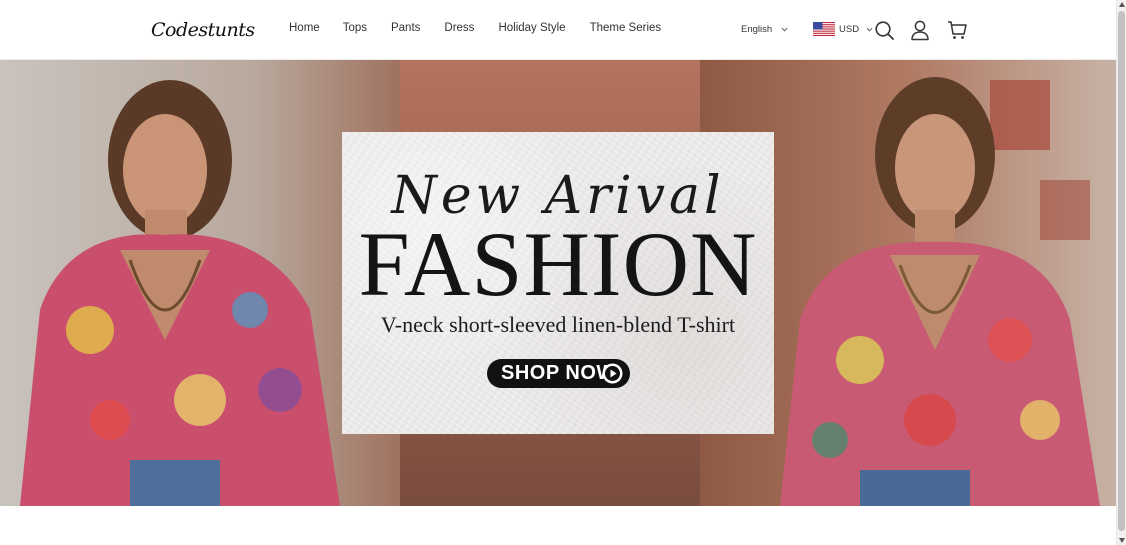 The image size is (1126, 545). What do you see at coordinates (558, 264) in the screenshot?
I see `promo-title: FASHION` at bounding box center [558, 264].